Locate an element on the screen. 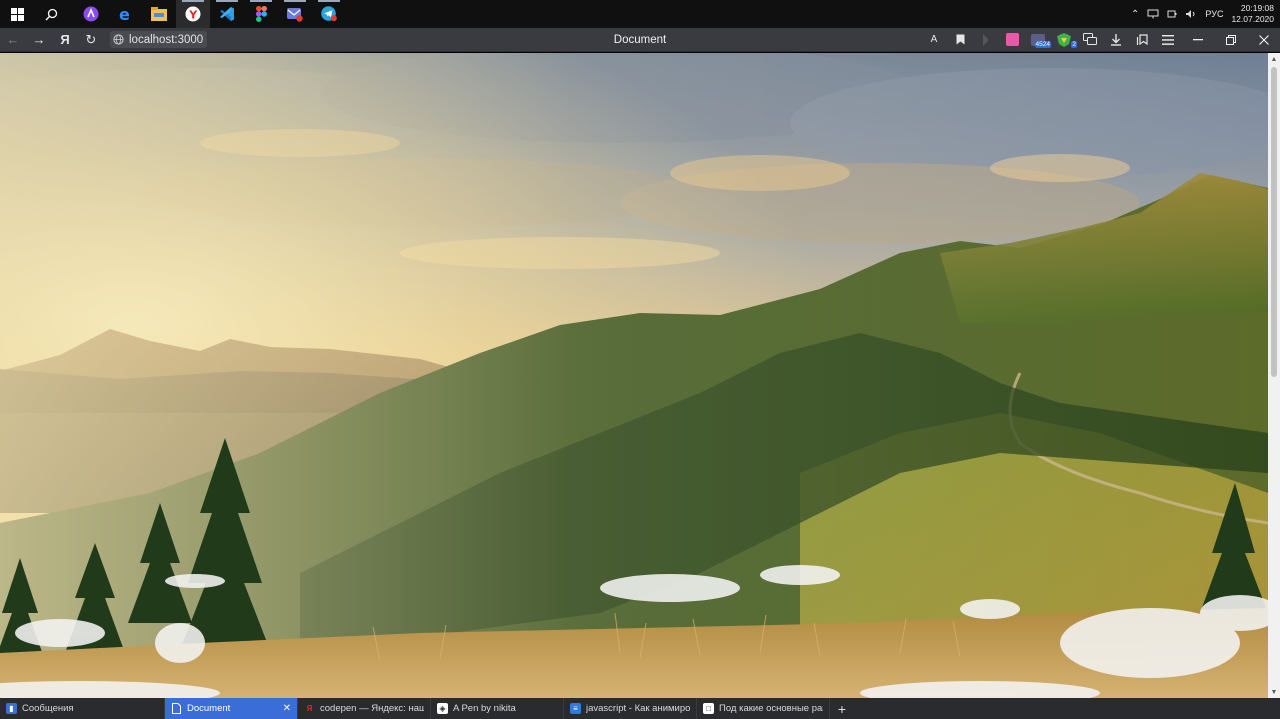 This screenshot has width=1280, height=719. chat-icon is located at coordinates (1090, 39).